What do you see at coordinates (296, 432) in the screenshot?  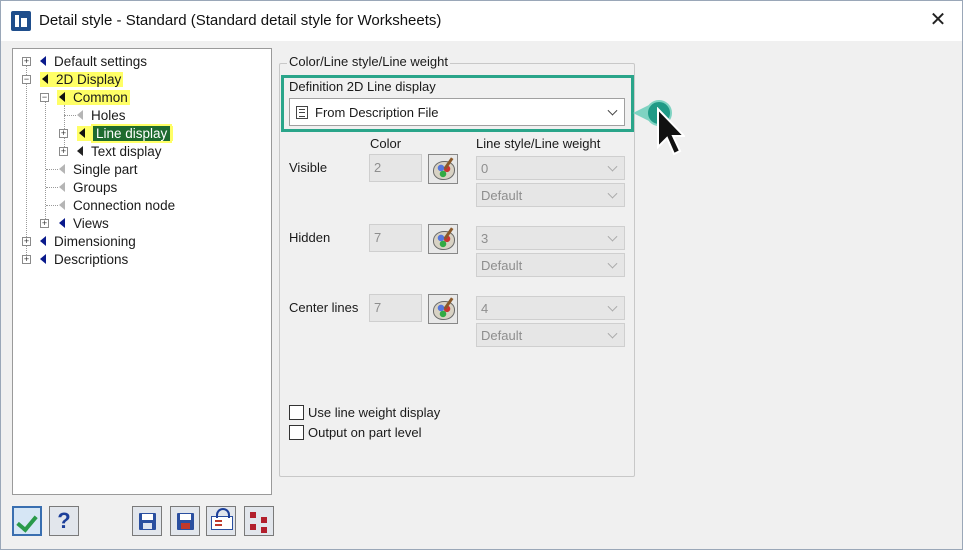 I see `output-part-level-checkbox` at bounding box center [296, 432].